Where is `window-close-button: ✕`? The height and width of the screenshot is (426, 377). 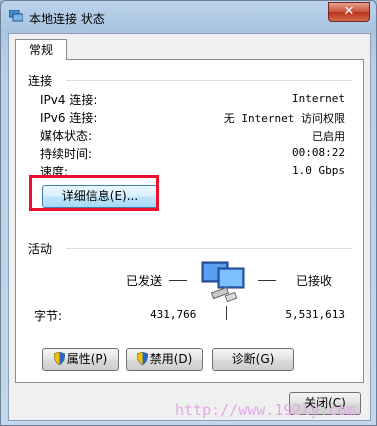
window-close-button: ✕ is located at coordinates (349, 12).